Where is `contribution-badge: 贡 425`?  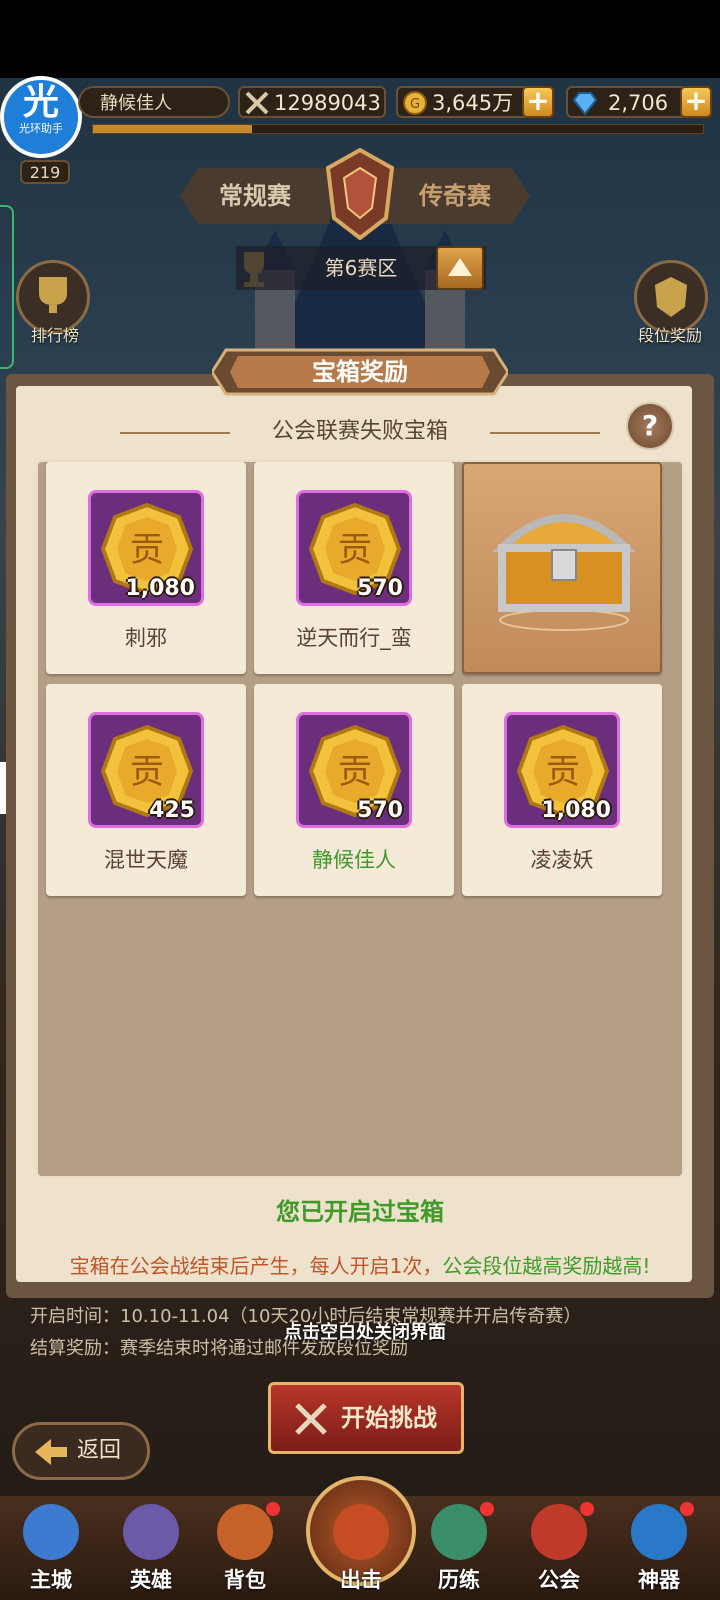
contribution-badge: 贡 425 is located at coordinates (146, 770).